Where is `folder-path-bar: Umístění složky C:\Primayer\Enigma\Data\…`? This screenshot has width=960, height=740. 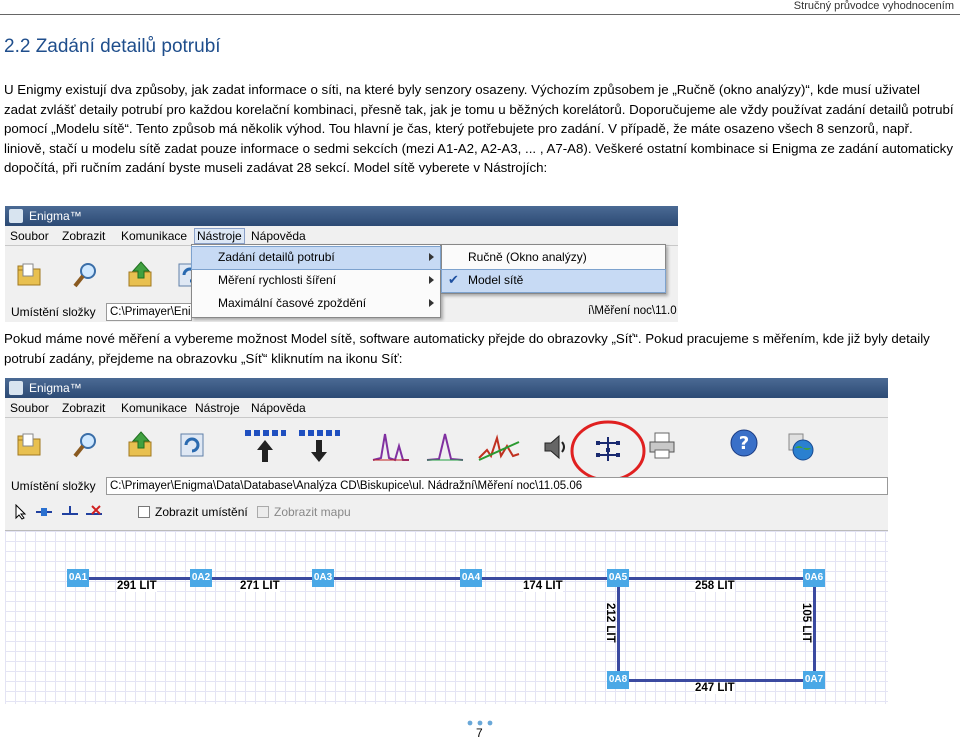 folder-path-bar: Umístění složky C:\Primayer\Enigma\Data\… is located at coordinates (446, 486).